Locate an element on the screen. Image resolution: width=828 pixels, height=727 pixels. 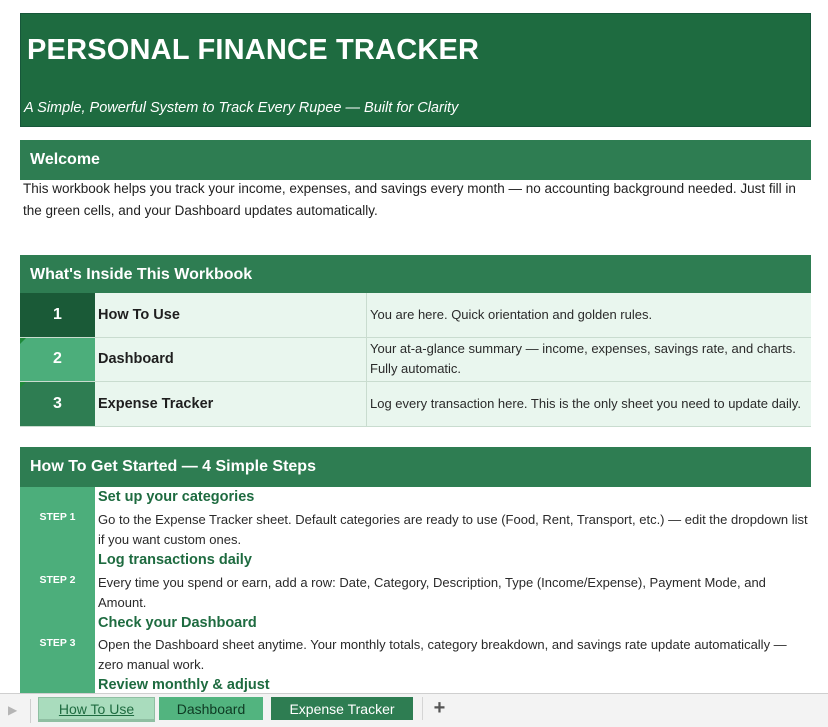
tab-how-to-use: How To Use is located at coordinates (96, 708).